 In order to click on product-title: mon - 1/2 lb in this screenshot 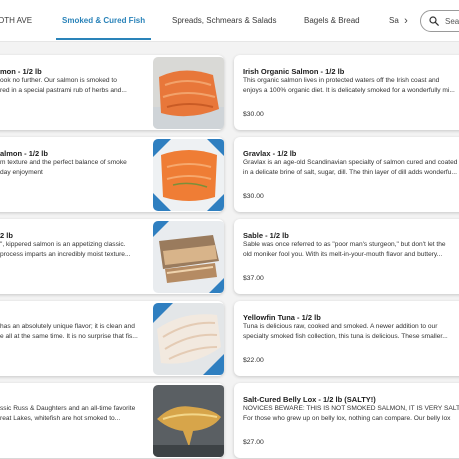, I will do `click(21, 71)`.